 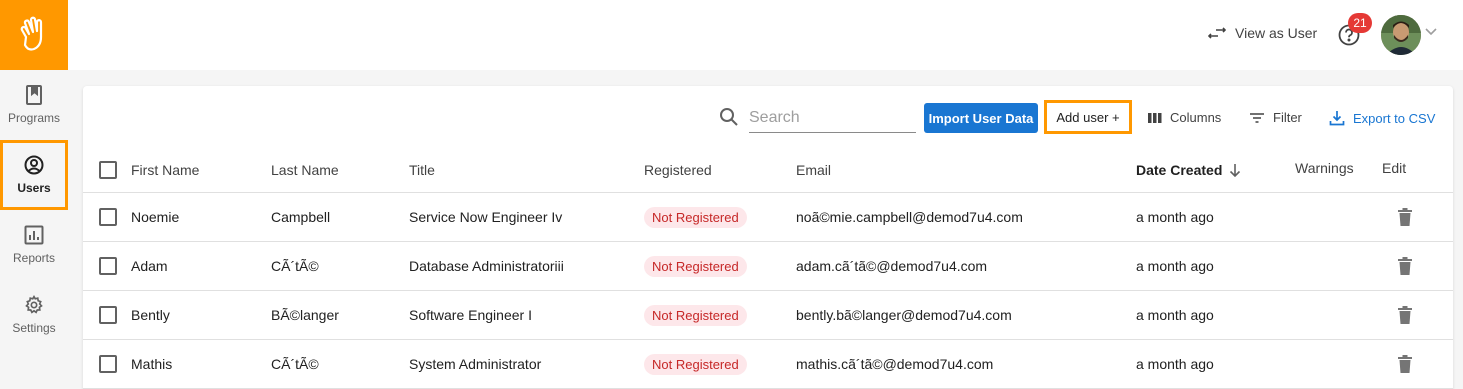 What do you see at coordinates (108, 169) in the screenshot?
I see `select-all-checkbox` at bounding box center [108, 169].